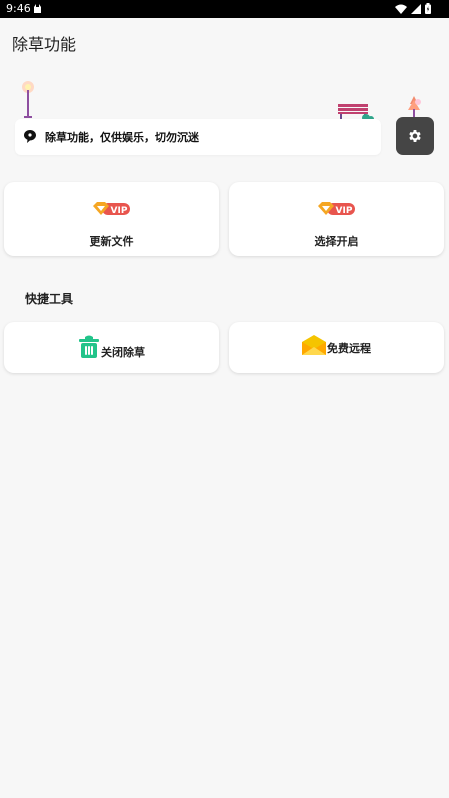  What do you see at coordinates (414, 107) in the screenshot?
I see `tree-icon` at bounding box center [414, 107].